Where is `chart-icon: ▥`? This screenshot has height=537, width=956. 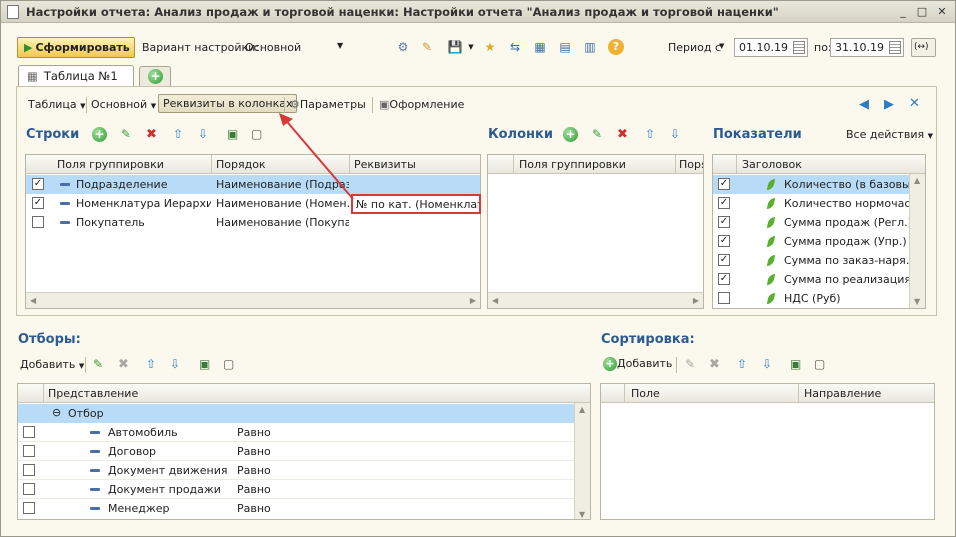 chart-icon: ▥ is located at coordinates (590, 47).